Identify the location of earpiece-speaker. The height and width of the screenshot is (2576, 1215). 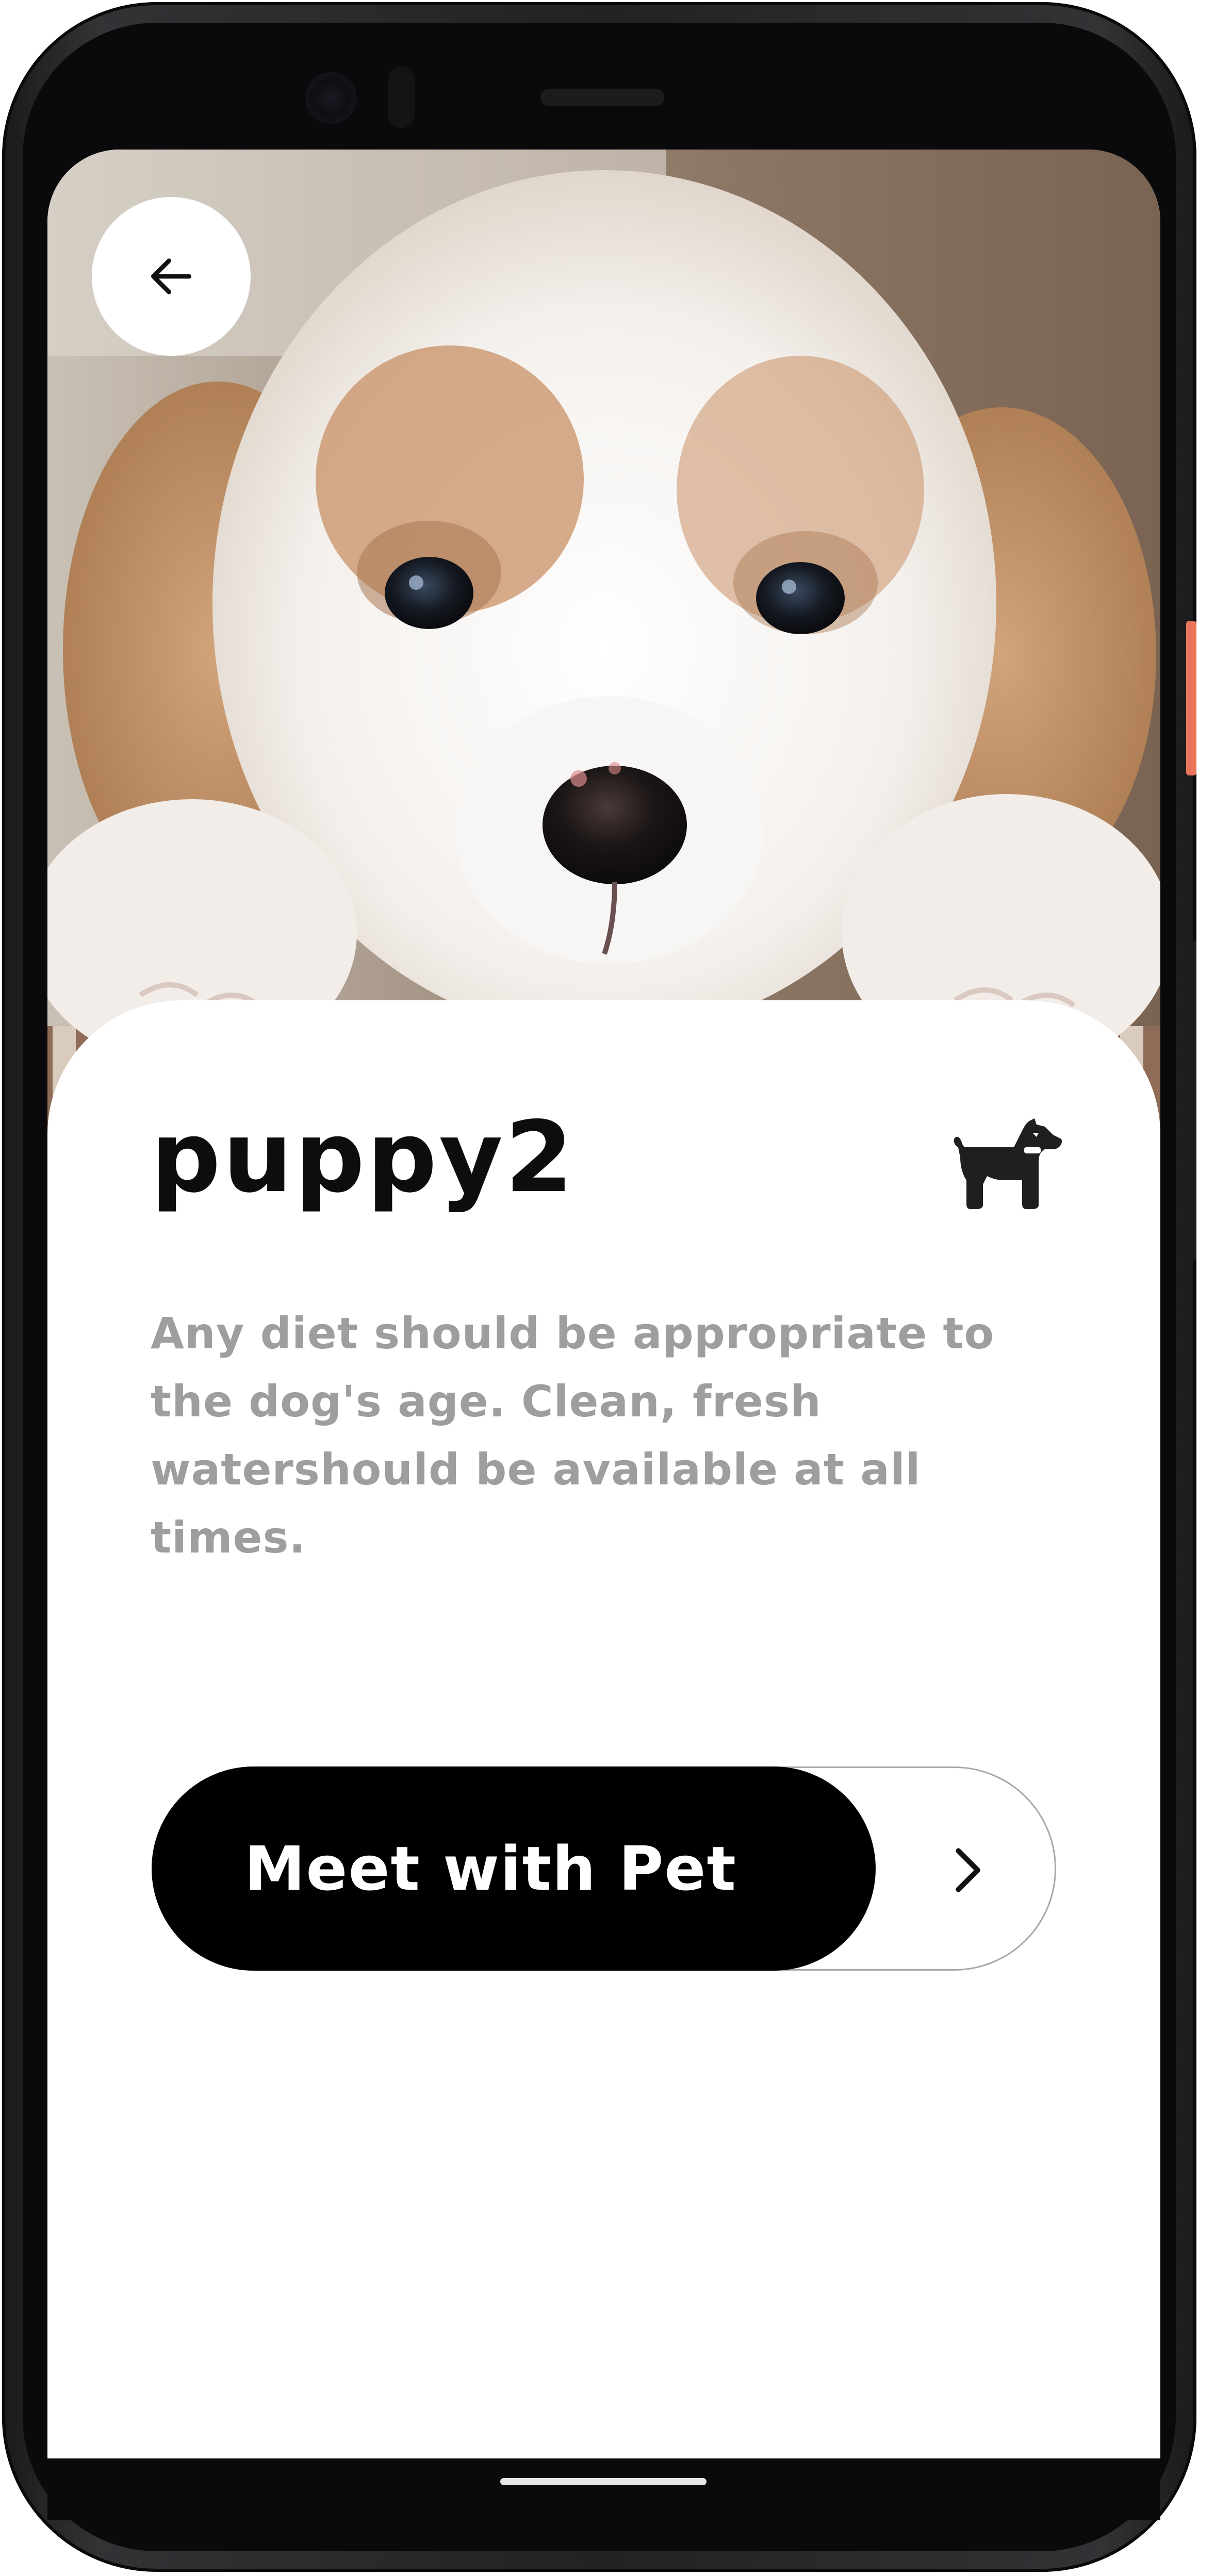
(602, 97).